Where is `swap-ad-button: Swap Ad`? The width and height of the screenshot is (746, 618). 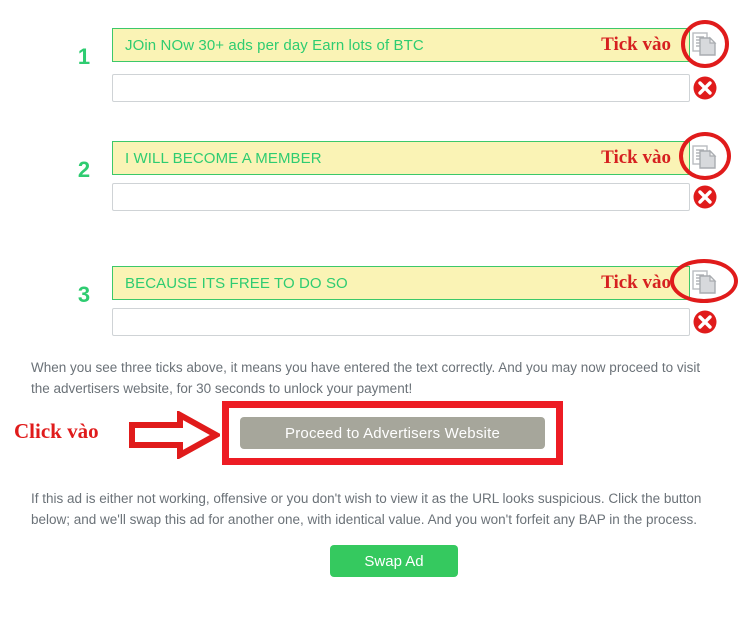 swap-ad-button: Swap Ad is located at coordinates (394, 561).